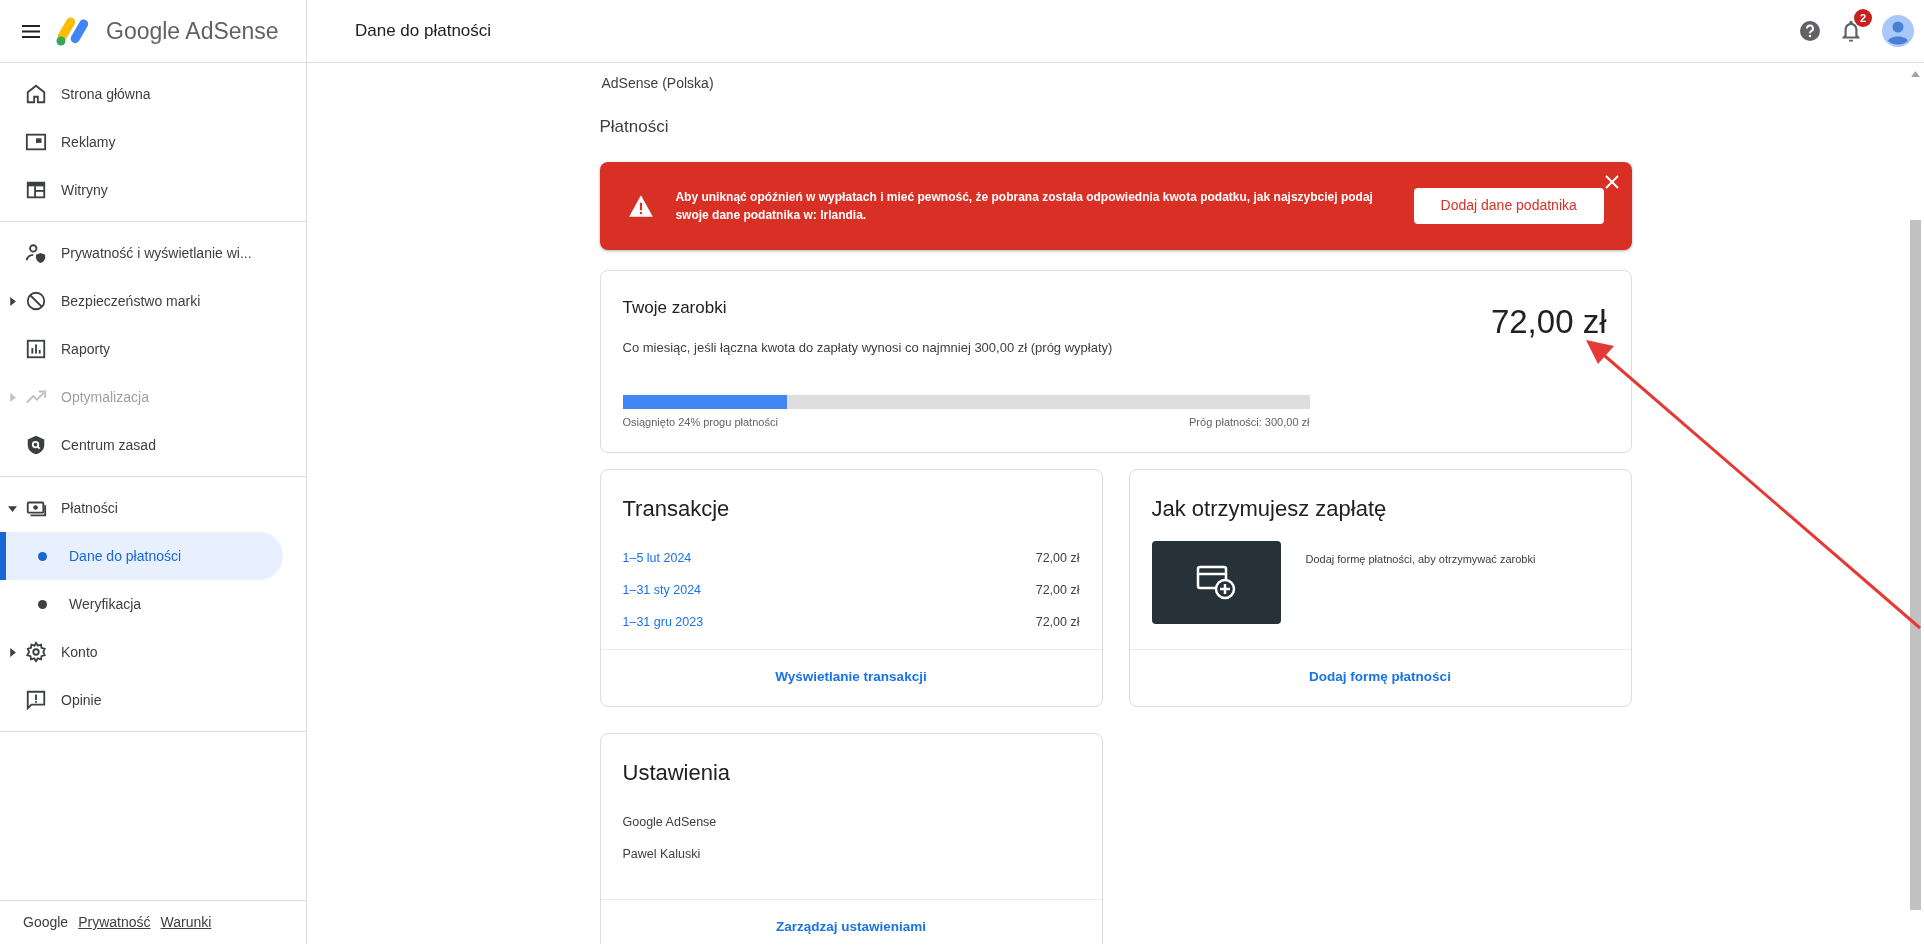 Image resolution: width=1924 pixels, height=945 pixels. I want to click on nav-item: Raporty, so click(141, 349).